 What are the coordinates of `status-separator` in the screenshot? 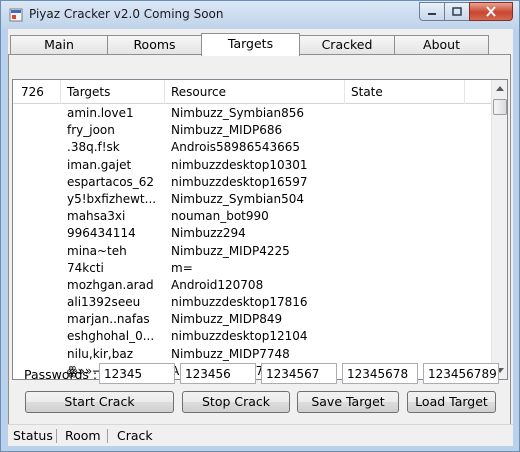 It's located at (107, 436).